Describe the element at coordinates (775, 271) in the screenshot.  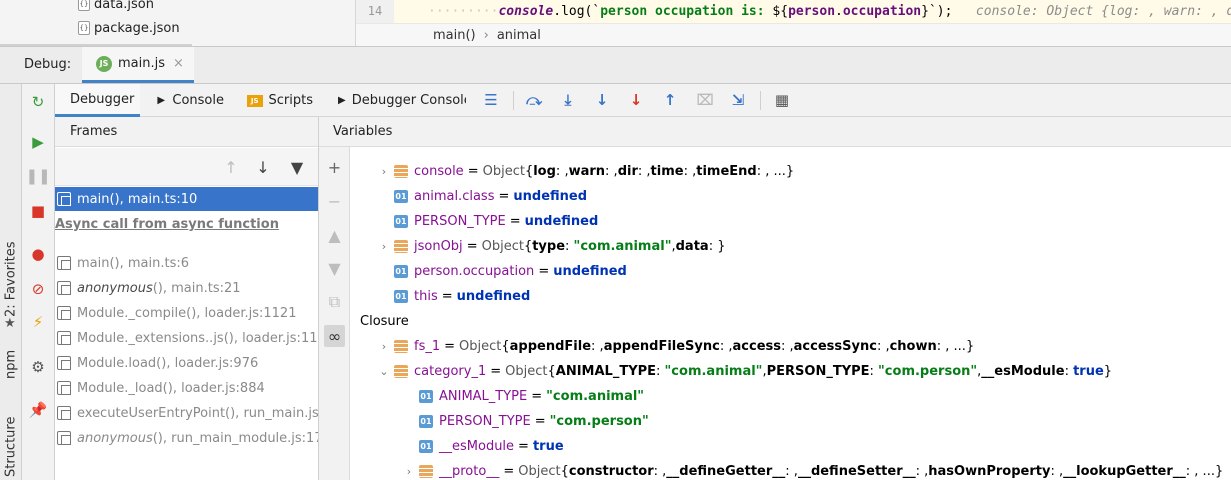
I see `variable-row: 01 person.occupation = undefined` at that location.